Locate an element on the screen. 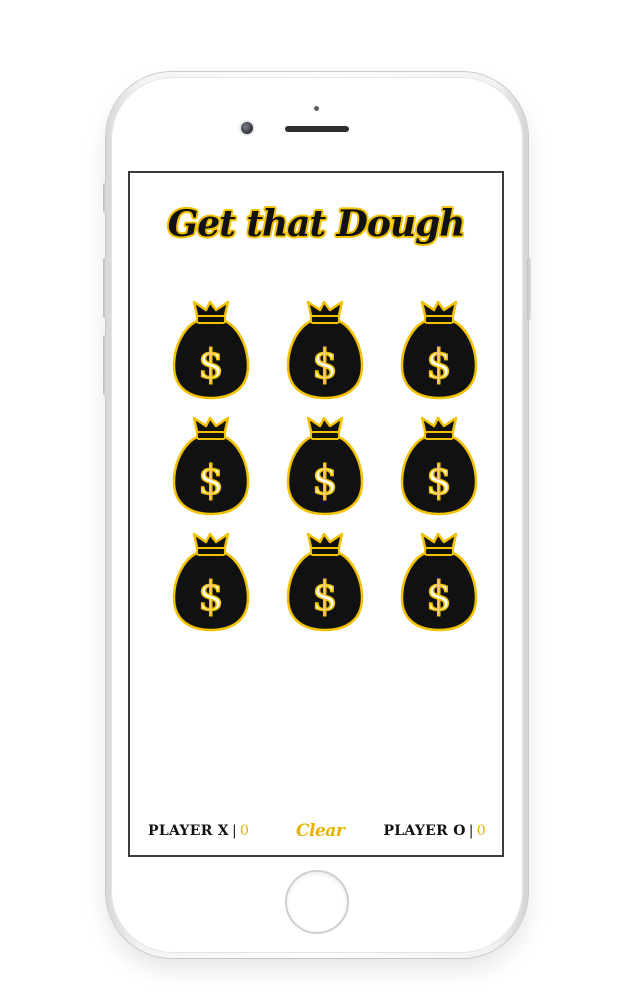  clear-button: Clear is located at coordinates (320, 831).